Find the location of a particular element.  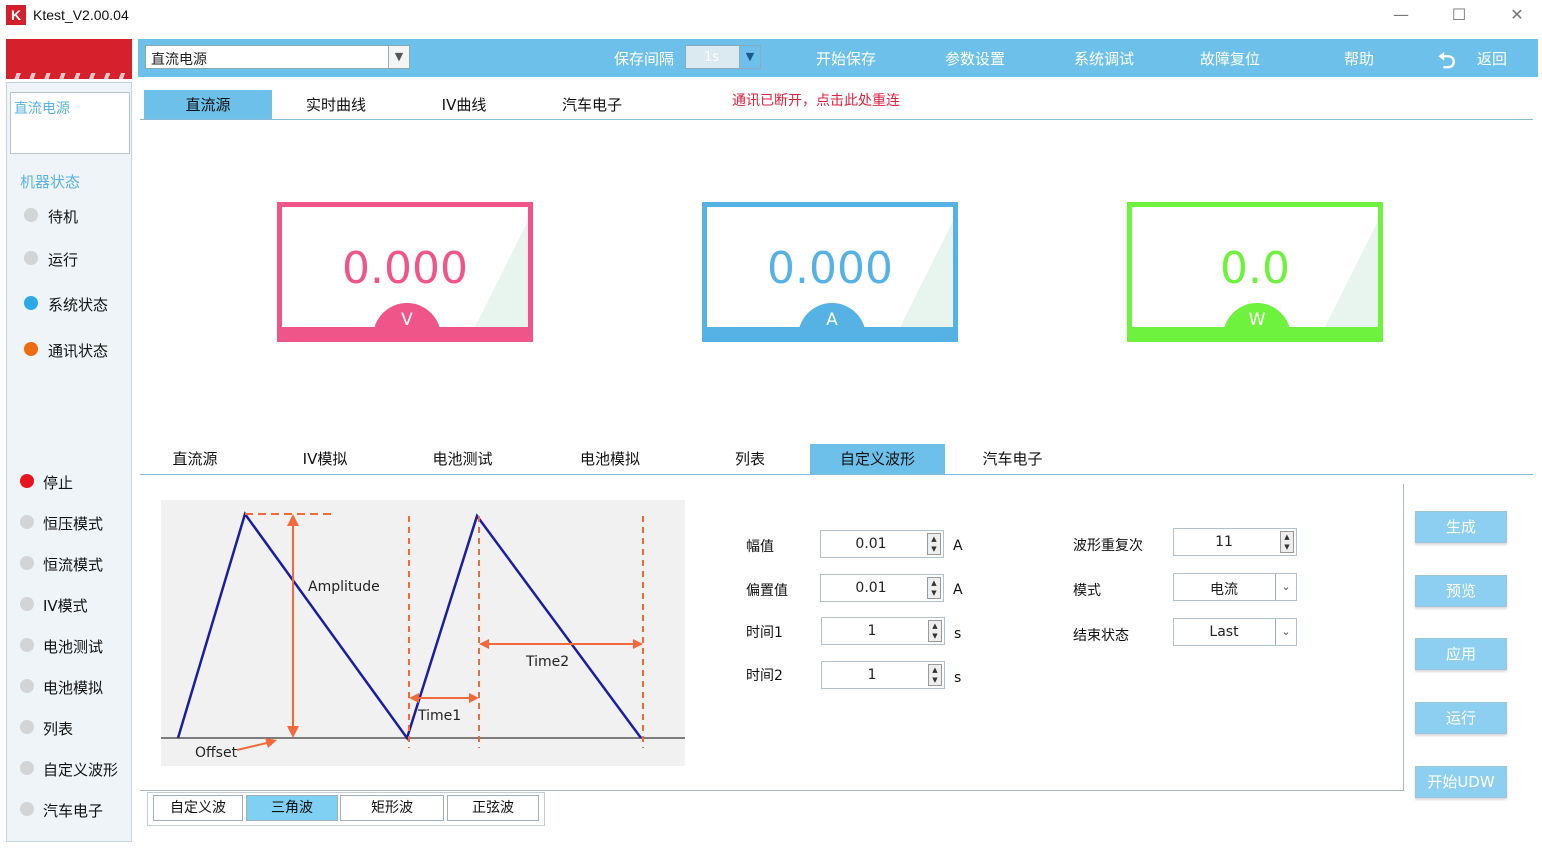

bottom-tab: IV模拟 is located at coordinates (325, 459).